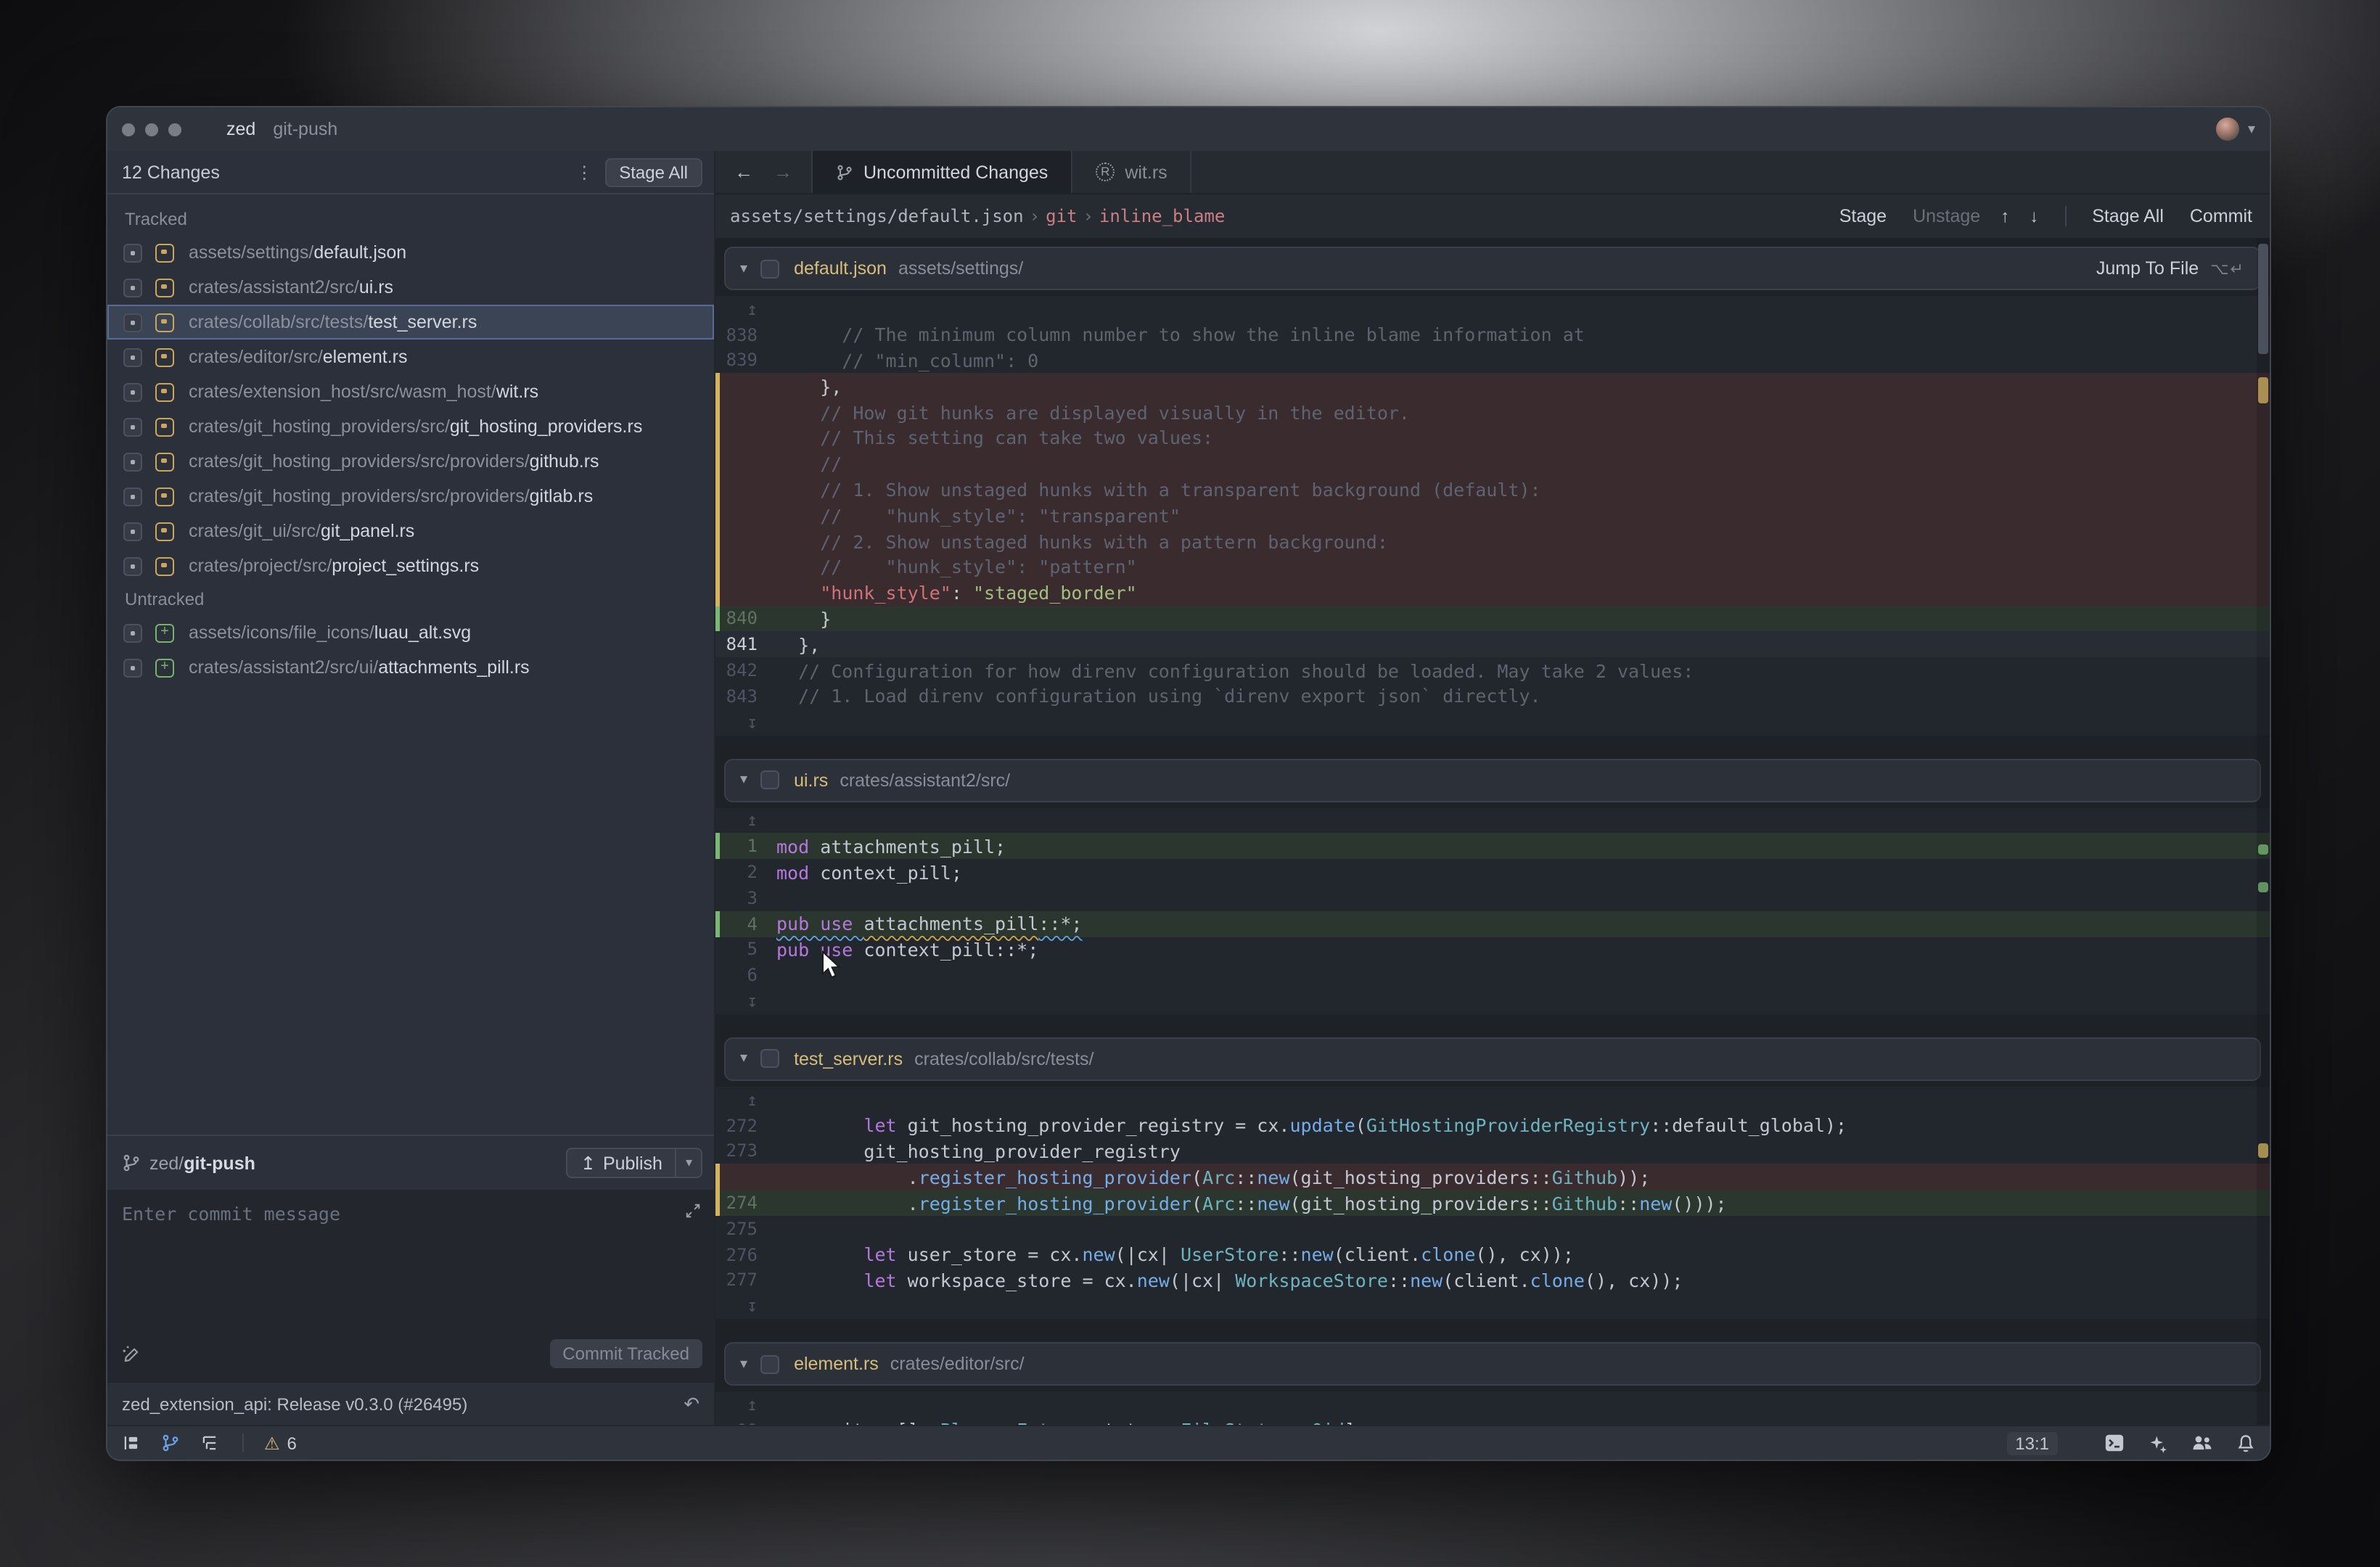  What do you see at coordinates (209, 1443) in the screenshot?
I see `outline-panel-icon` at bounding box center [209, 1443].